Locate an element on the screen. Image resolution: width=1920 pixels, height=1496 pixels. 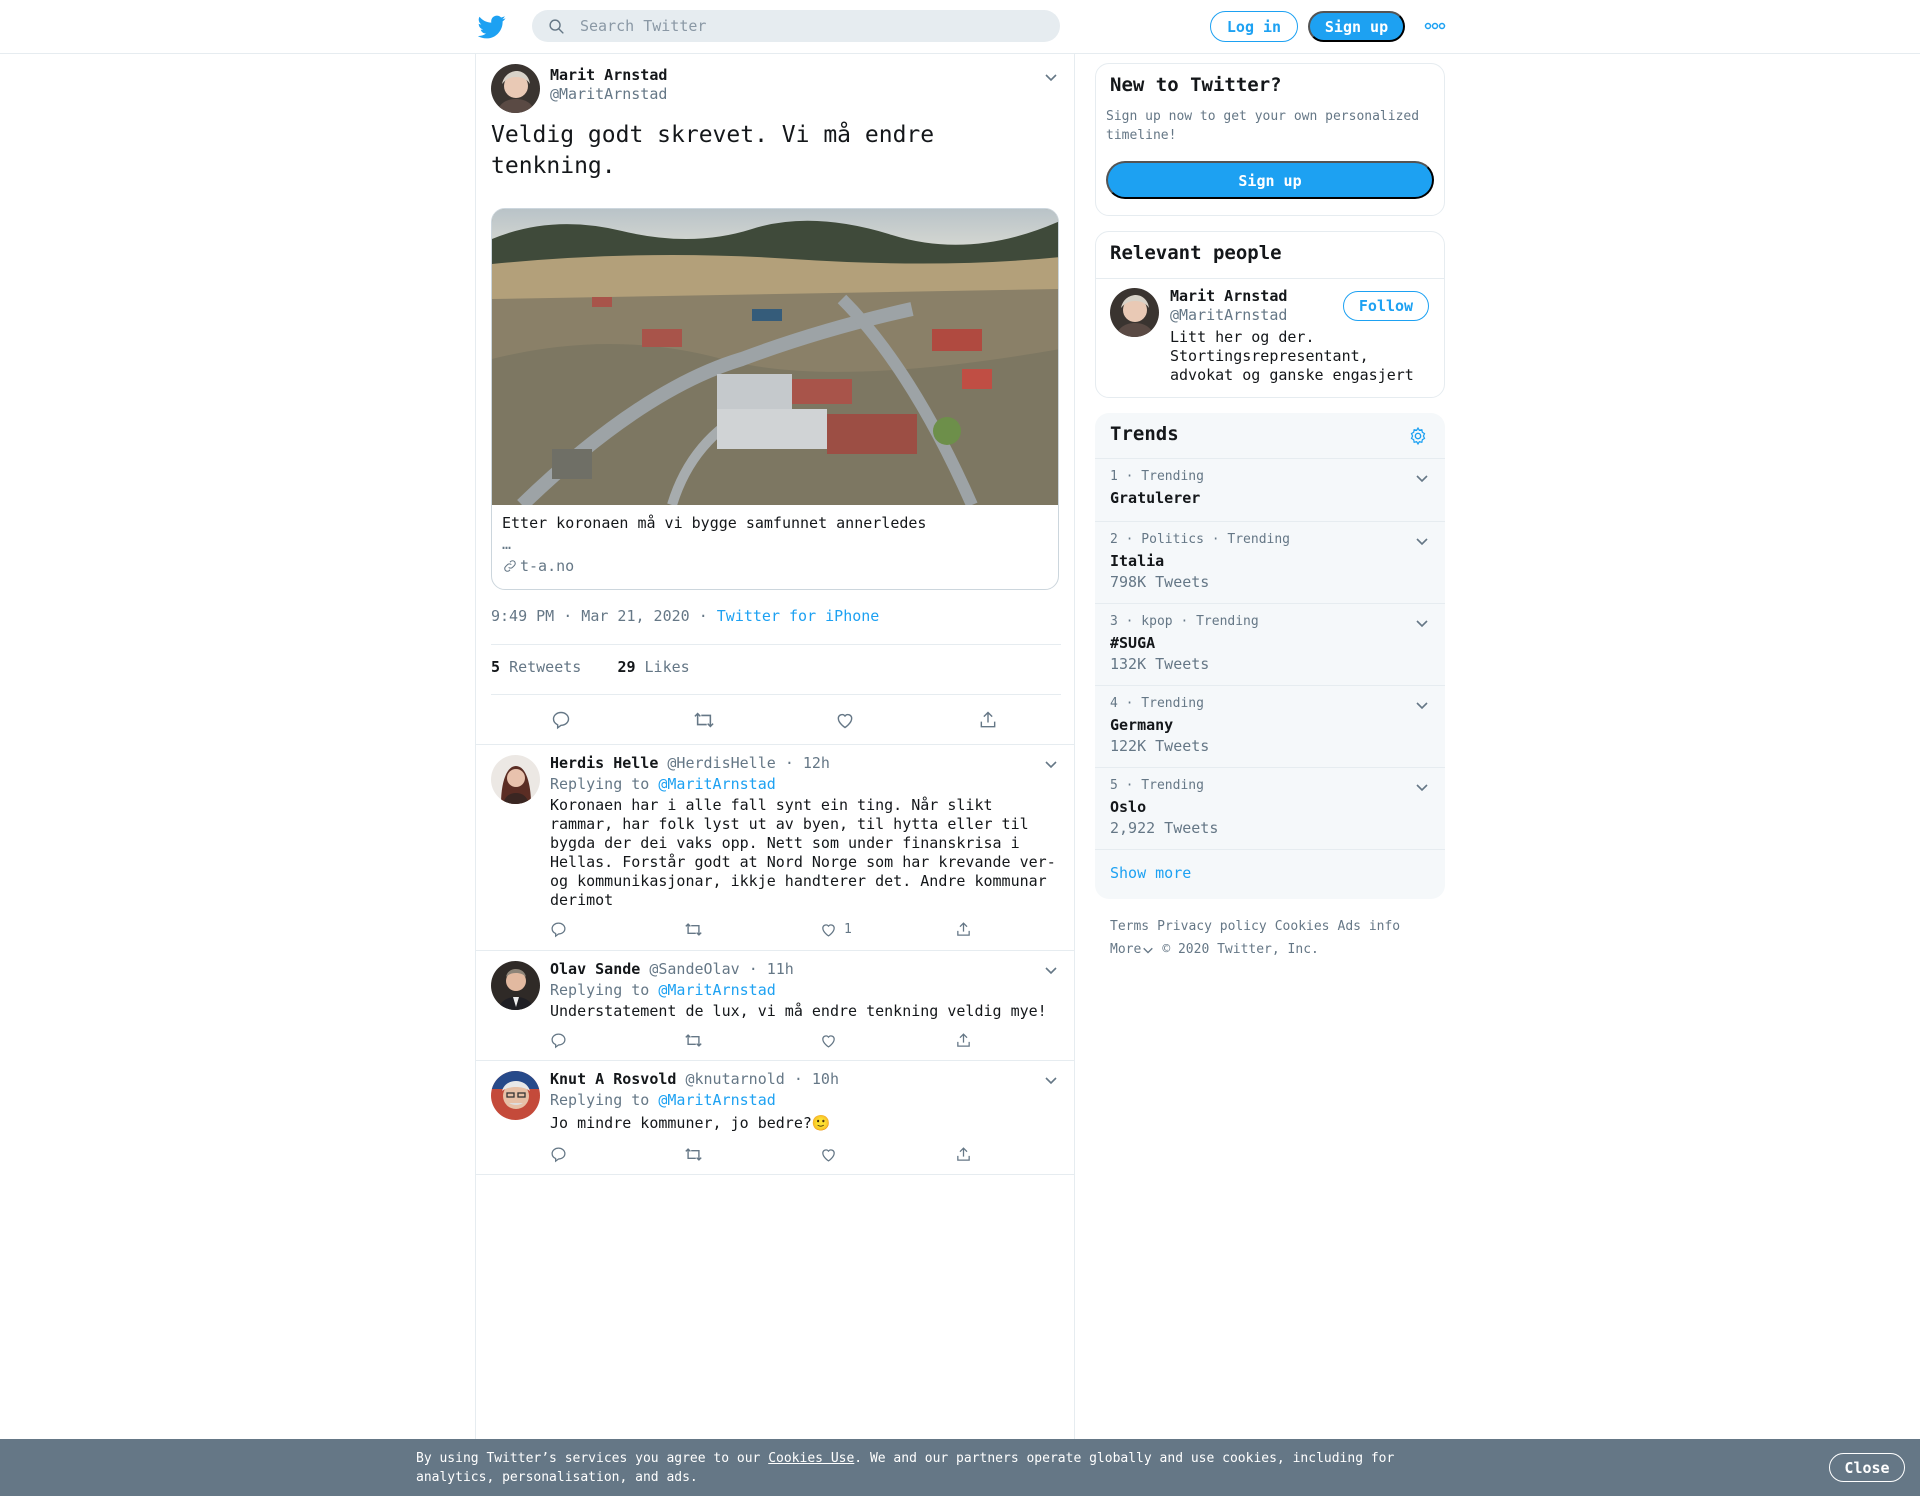
tweet-timestamp: 9:49 PM · Mar 21, 2020 is located at coordinates (590, 616).